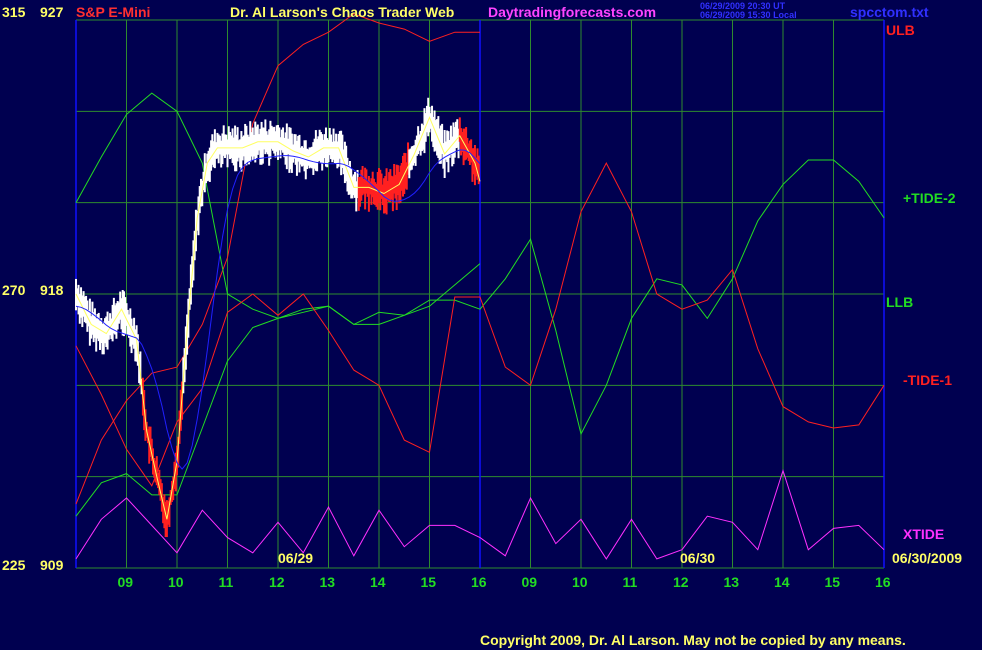  What do you see at coordinates (923, 534) in the screenshot?
I see `label-xtide: XTIDE` at bounding box center [923, 534].